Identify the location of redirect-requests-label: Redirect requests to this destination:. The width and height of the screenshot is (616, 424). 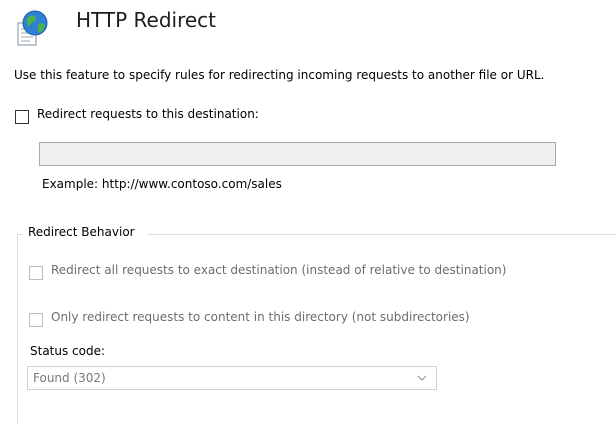
(148, 114).